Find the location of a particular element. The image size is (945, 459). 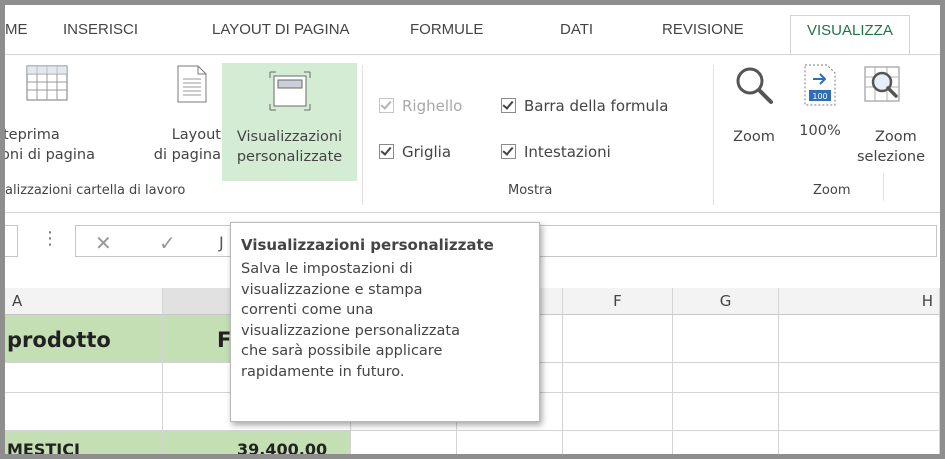

tab-visualizza: VISUALIZZA is located at coordinates (850, 35).